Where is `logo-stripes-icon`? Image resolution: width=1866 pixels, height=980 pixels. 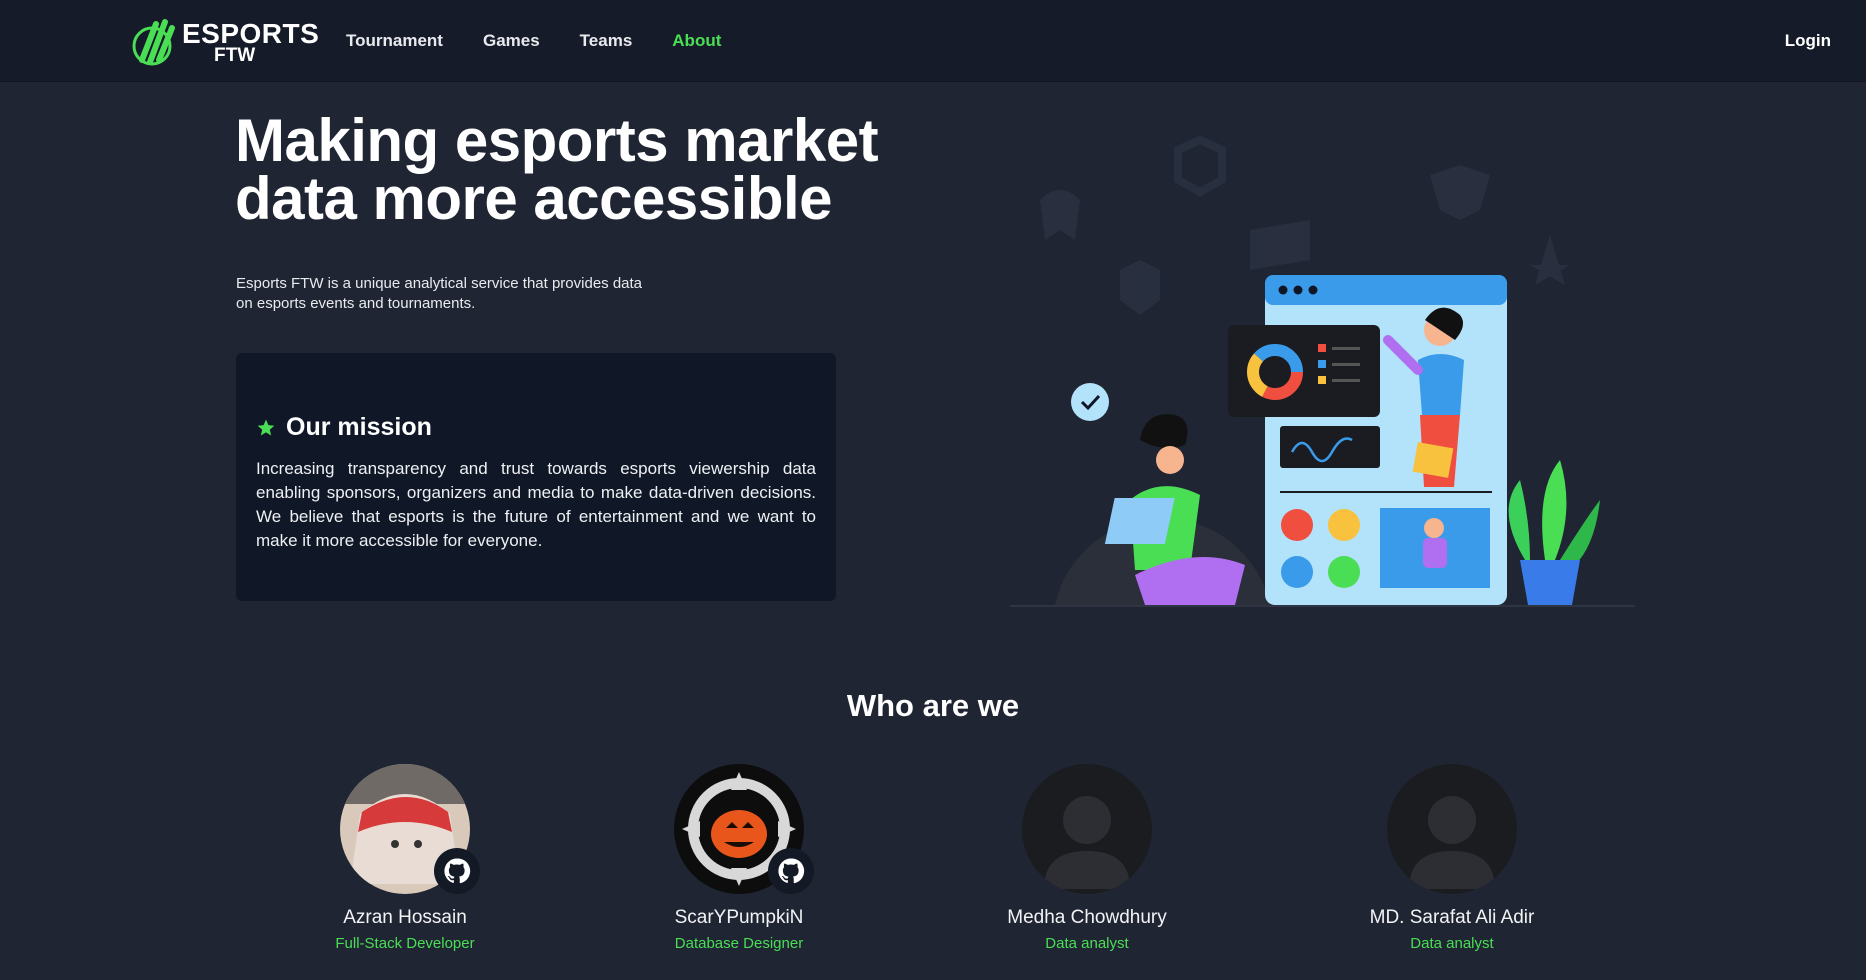 logo-stripes-icon is located at coordinates (153, 42).